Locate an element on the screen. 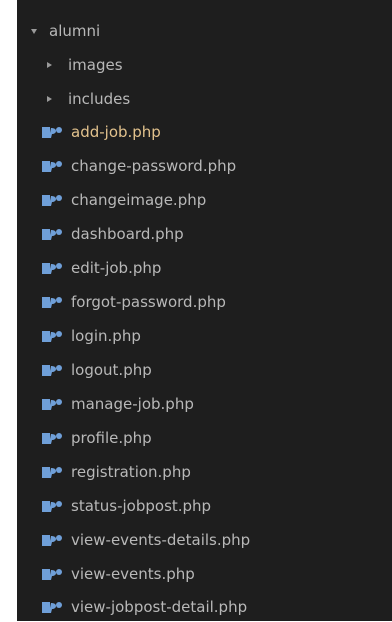  file-label: registration.php is located at coordinates (131, 472).